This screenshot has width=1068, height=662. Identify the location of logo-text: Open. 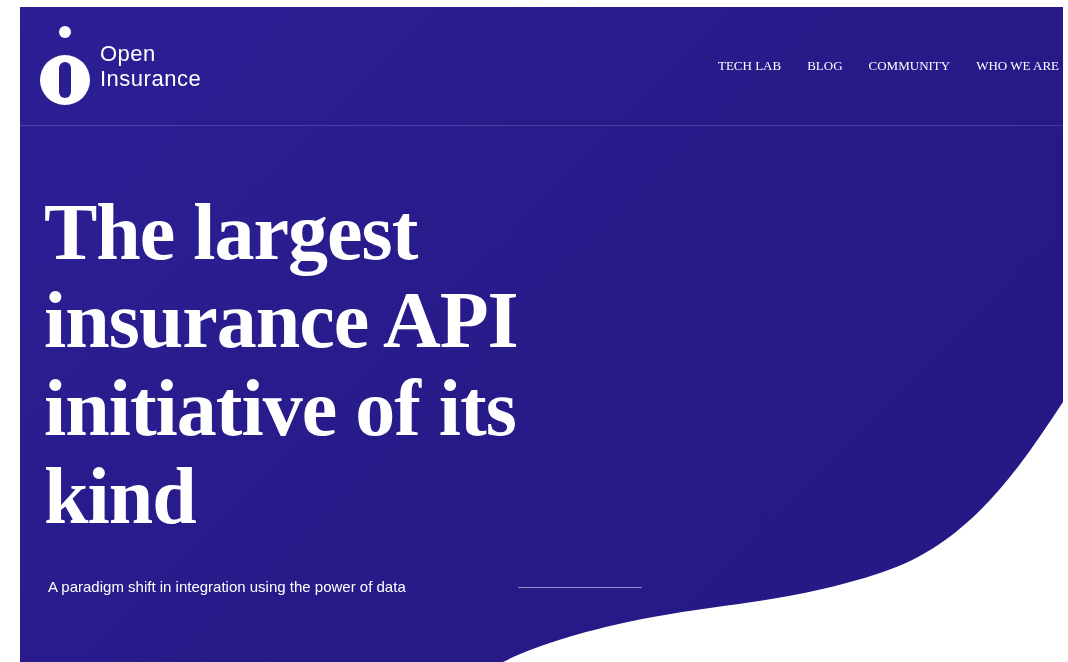
(128, 53).